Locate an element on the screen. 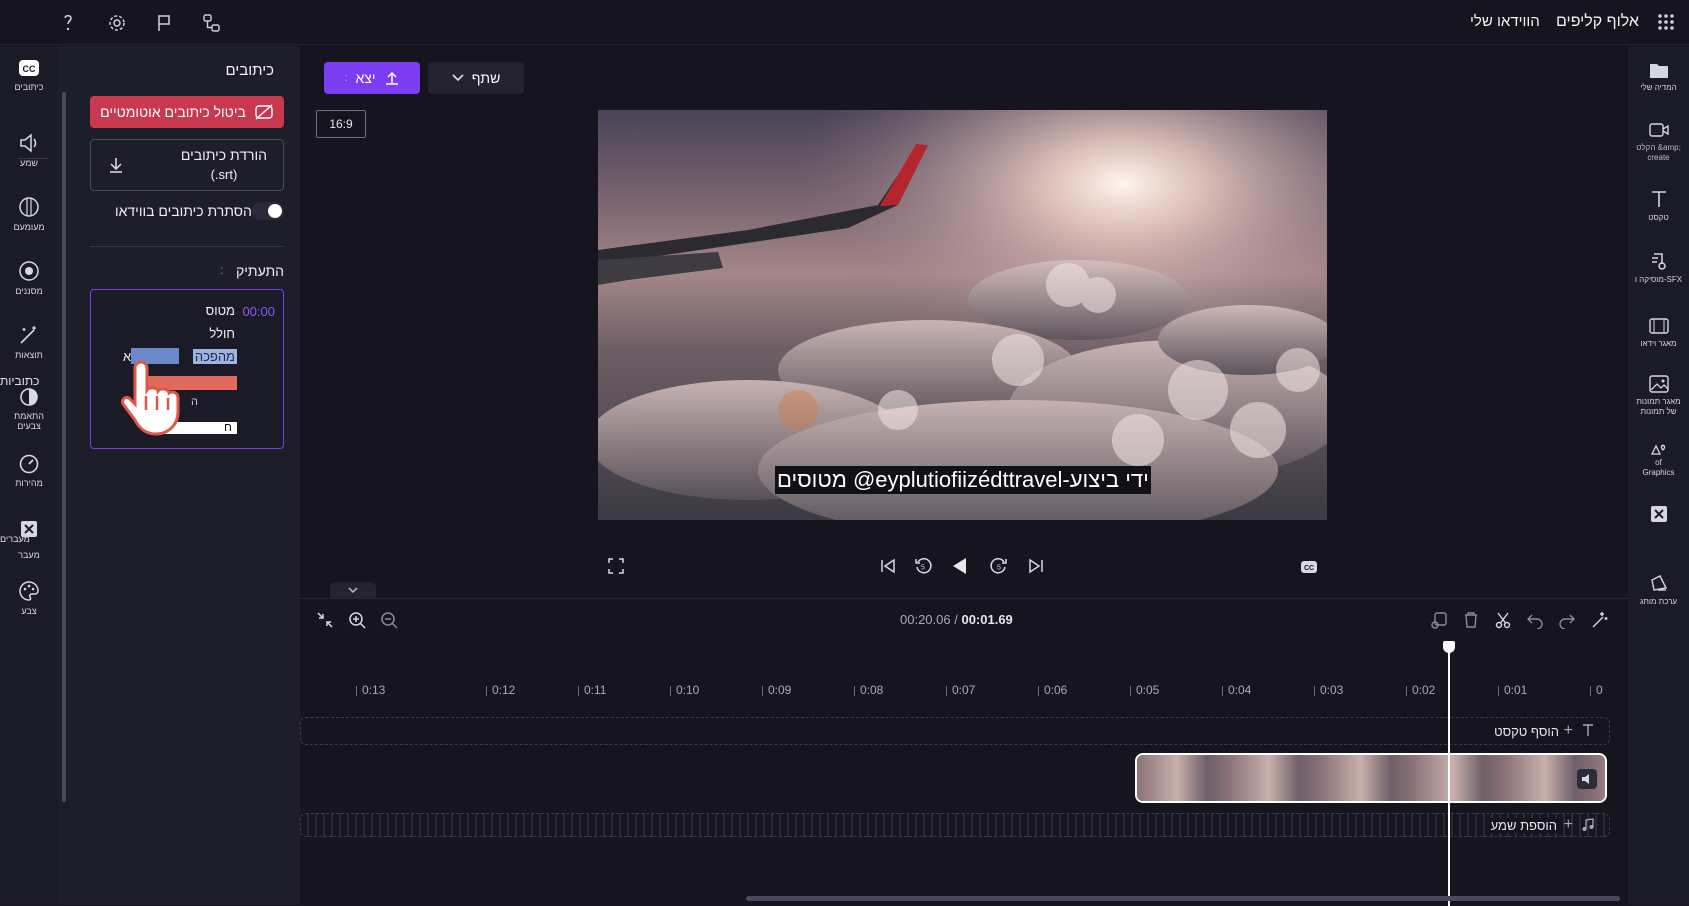 The height and width of the screenshot is (906, 1689). transcript-word: ה is located at coordinates (194, 402).